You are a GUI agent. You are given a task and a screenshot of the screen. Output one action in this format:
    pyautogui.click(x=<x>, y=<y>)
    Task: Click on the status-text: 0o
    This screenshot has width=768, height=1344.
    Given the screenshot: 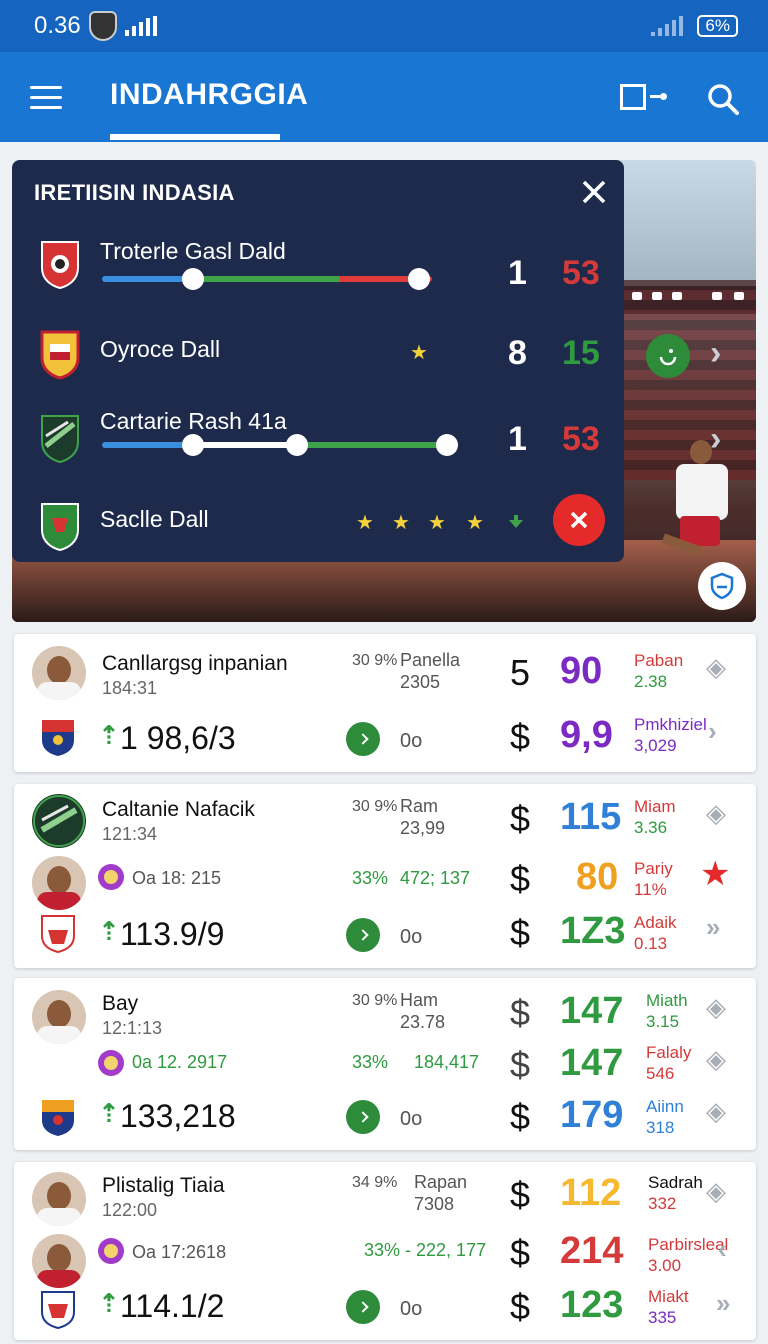 What is the action you would take?
    pyautogui.click(x=411, y=1309)
    